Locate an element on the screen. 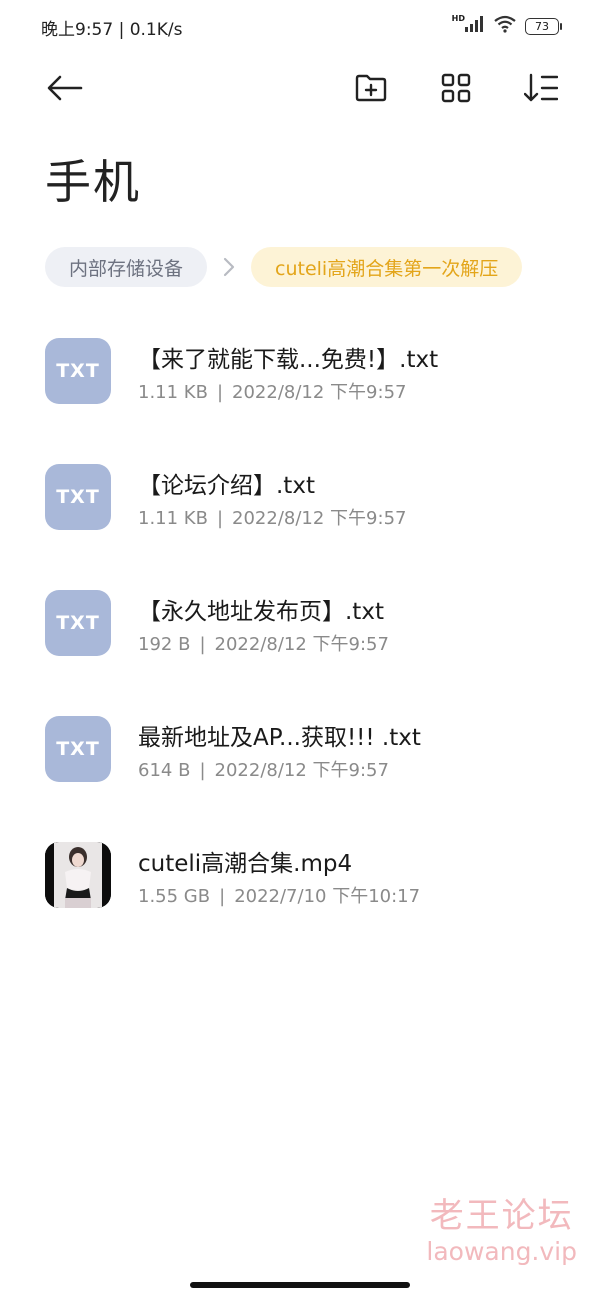  arrow-left-icon is located at coordinates (65, 90).